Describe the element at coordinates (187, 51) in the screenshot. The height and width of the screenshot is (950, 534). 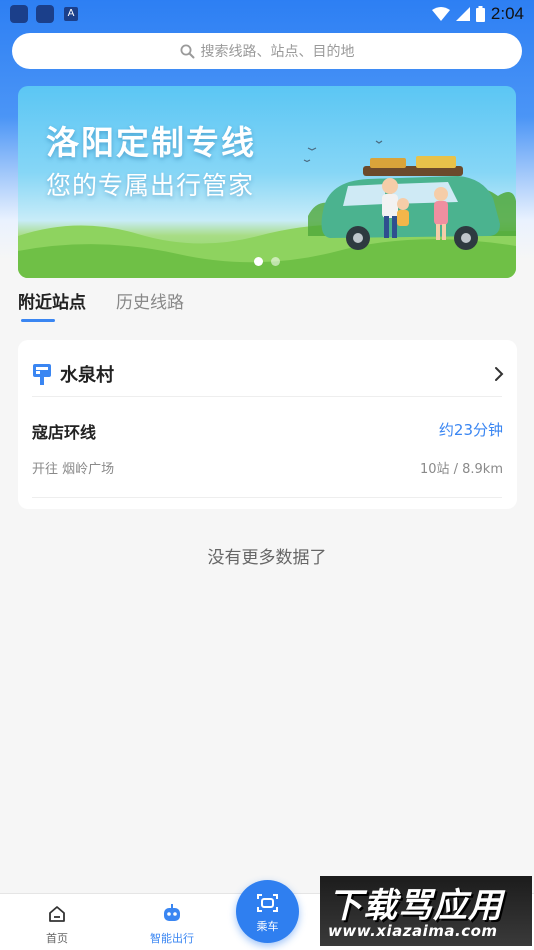
I see `search-icon` at that location.